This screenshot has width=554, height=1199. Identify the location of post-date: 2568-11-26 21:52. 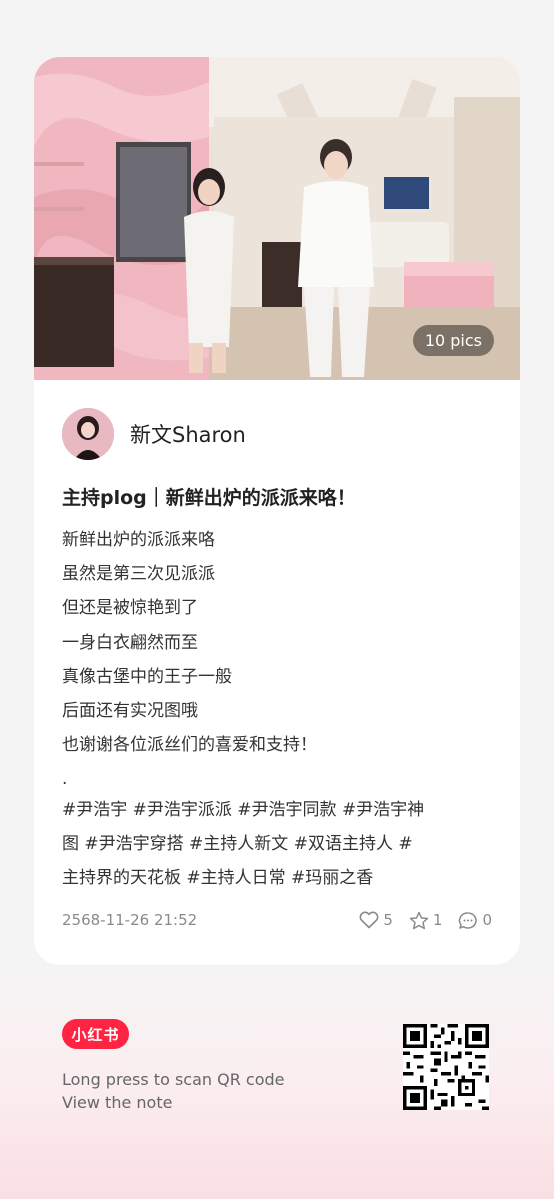
(130, 920).